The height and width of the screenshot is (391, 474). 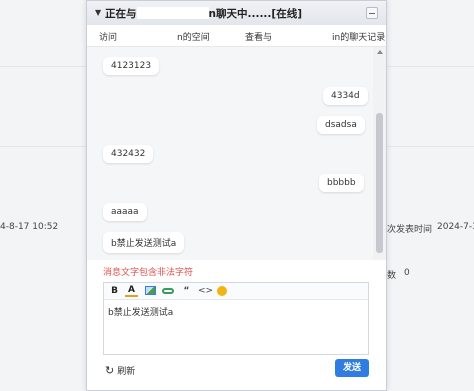 I want to click on bg-count-value: 0, so click(x=407, y=273).